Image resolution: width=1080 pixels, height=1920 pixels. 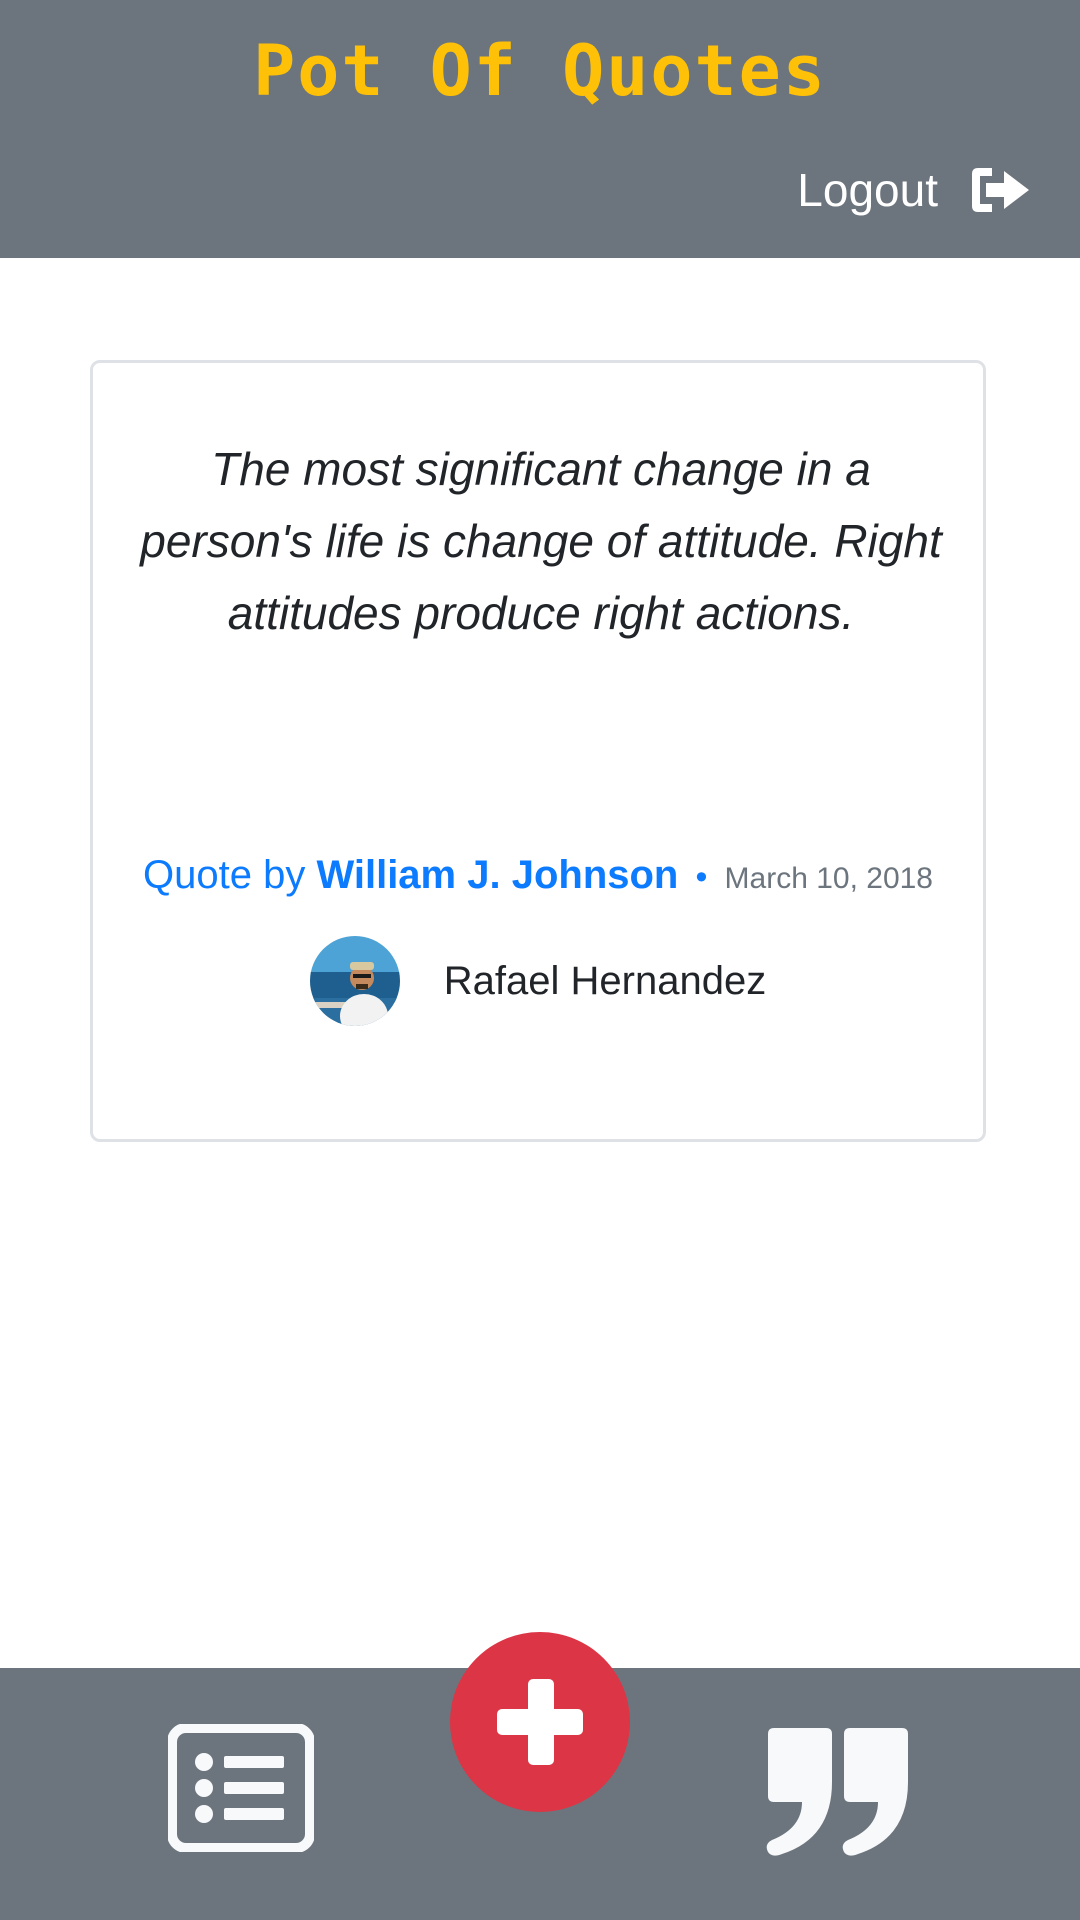 I want to click on logout-button: Logout, so click(x=914, y=190).